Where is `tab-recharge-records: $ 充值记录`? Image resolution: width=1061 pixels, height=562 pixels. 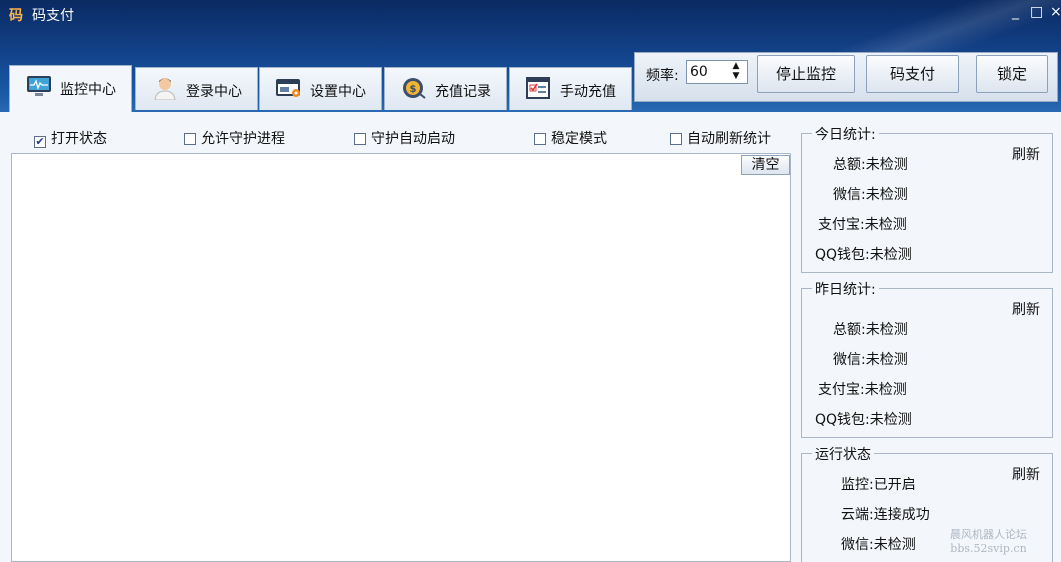
tab-recharge-records: $ 充值记录 is located at coordinates (445, 88).